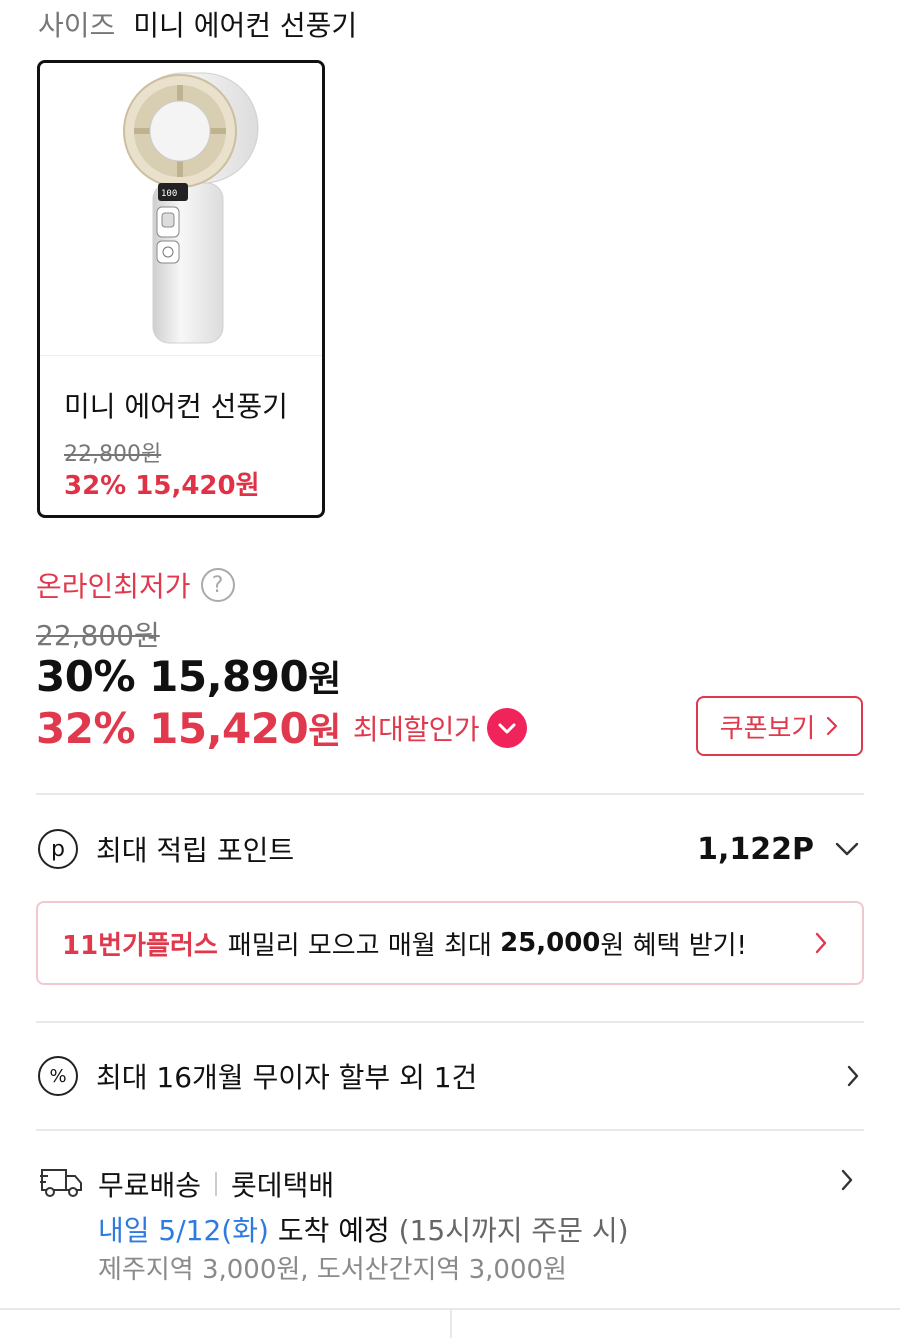 The width and height of the screenshot is (900, 1338). I want to click on truck-icon, so click(61, 1183).